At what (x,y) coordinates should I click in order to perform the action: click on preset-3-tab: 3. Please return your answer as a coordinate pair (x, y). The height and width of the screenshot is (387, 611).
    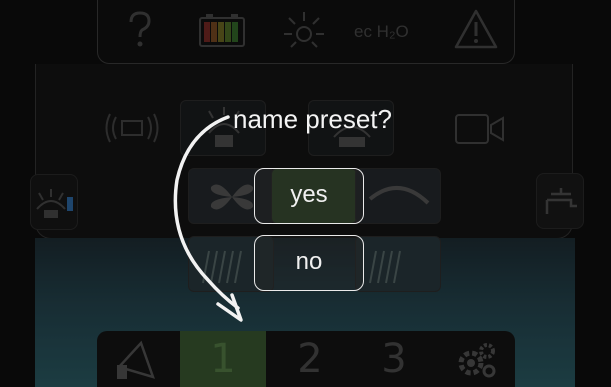
    Looking at the image, I should click on (394, 359).